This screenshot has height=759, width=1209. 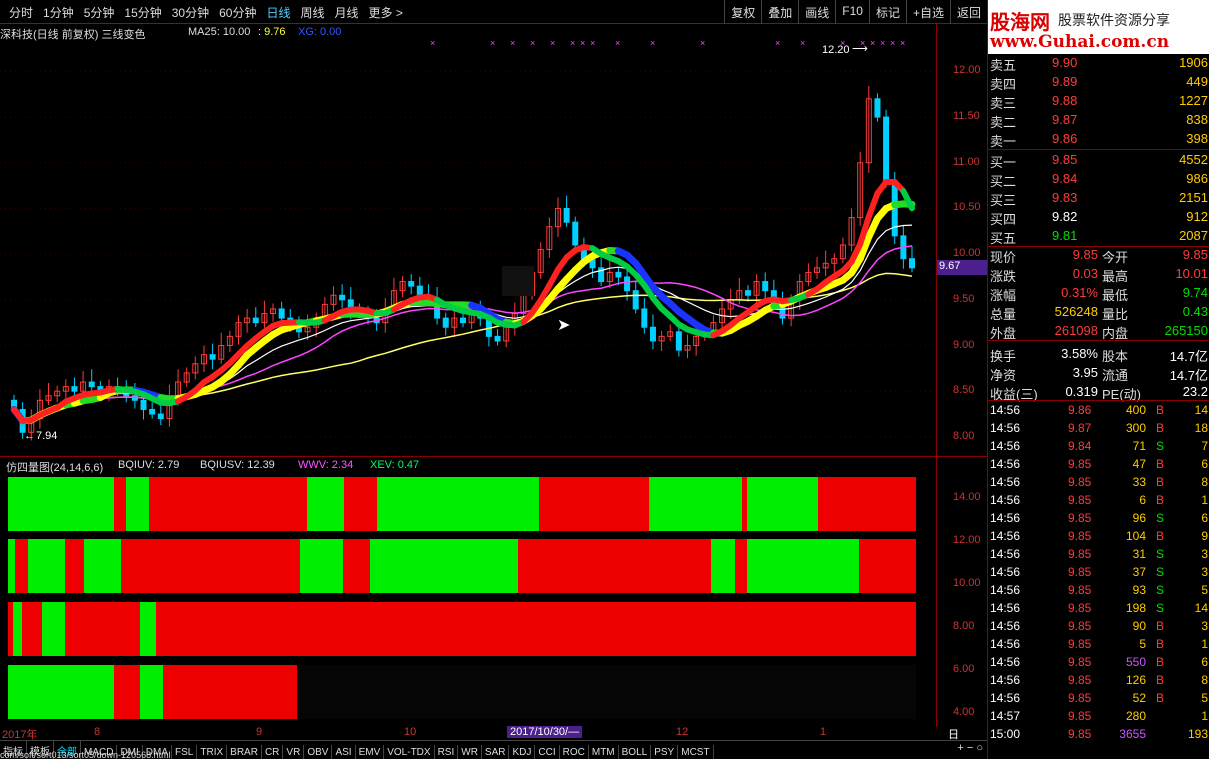 What do you see at coordinates (1079, 292) in the screenshot?
I see `quote-value: 0.31%` at bounding box center [1079, 292].